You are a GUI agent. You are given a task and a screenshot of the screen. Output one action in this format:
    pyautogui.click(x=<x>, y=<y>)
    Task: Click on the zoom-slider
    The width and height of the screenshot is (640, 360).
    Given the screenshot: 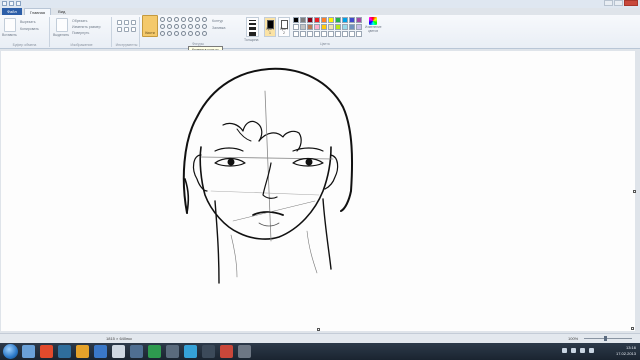 What is the action you would take?
    pyautogui.click(x=608, y=338)
    